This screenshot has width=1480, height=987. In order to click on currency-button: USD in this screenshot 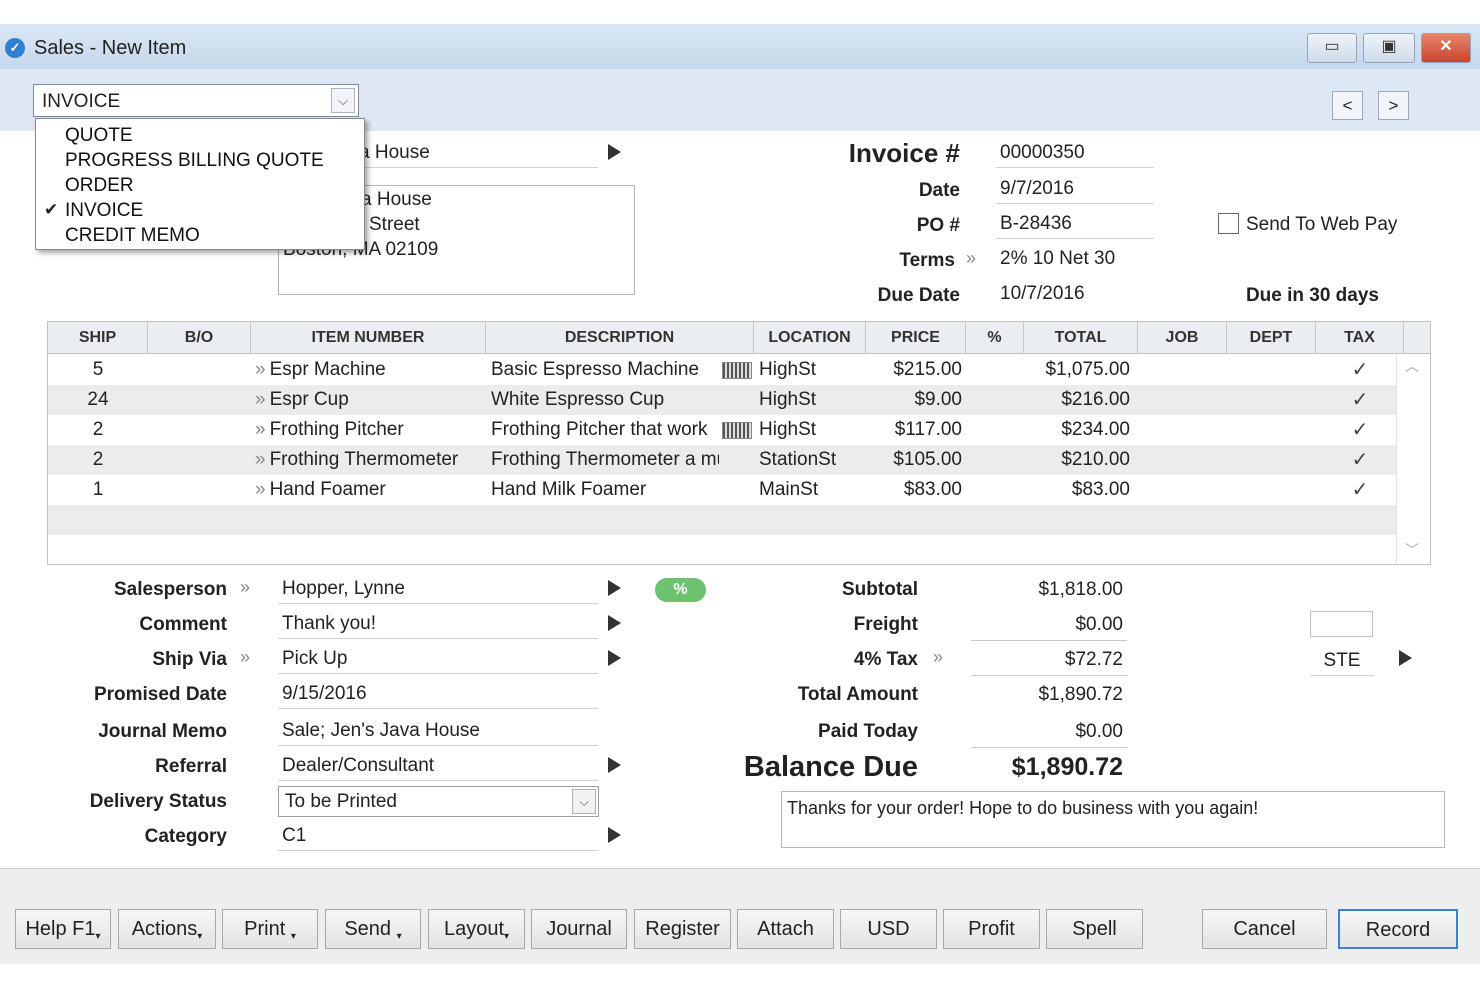, I will do `click(888, 929)`.